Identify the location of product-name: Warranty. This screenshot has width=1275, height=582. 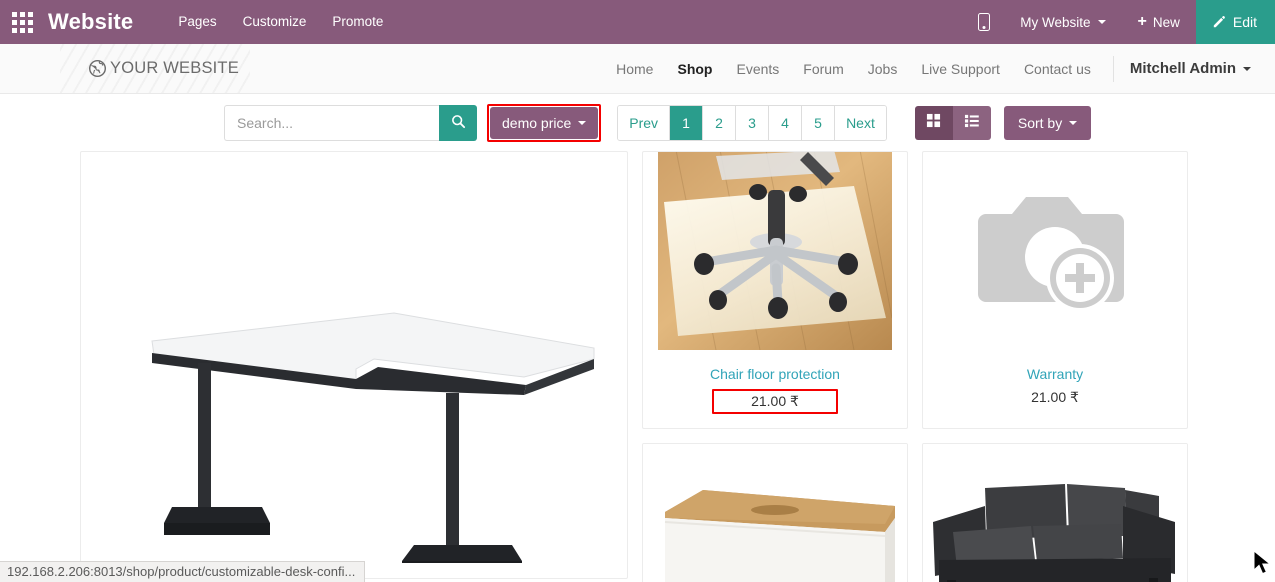
(1055, 367).